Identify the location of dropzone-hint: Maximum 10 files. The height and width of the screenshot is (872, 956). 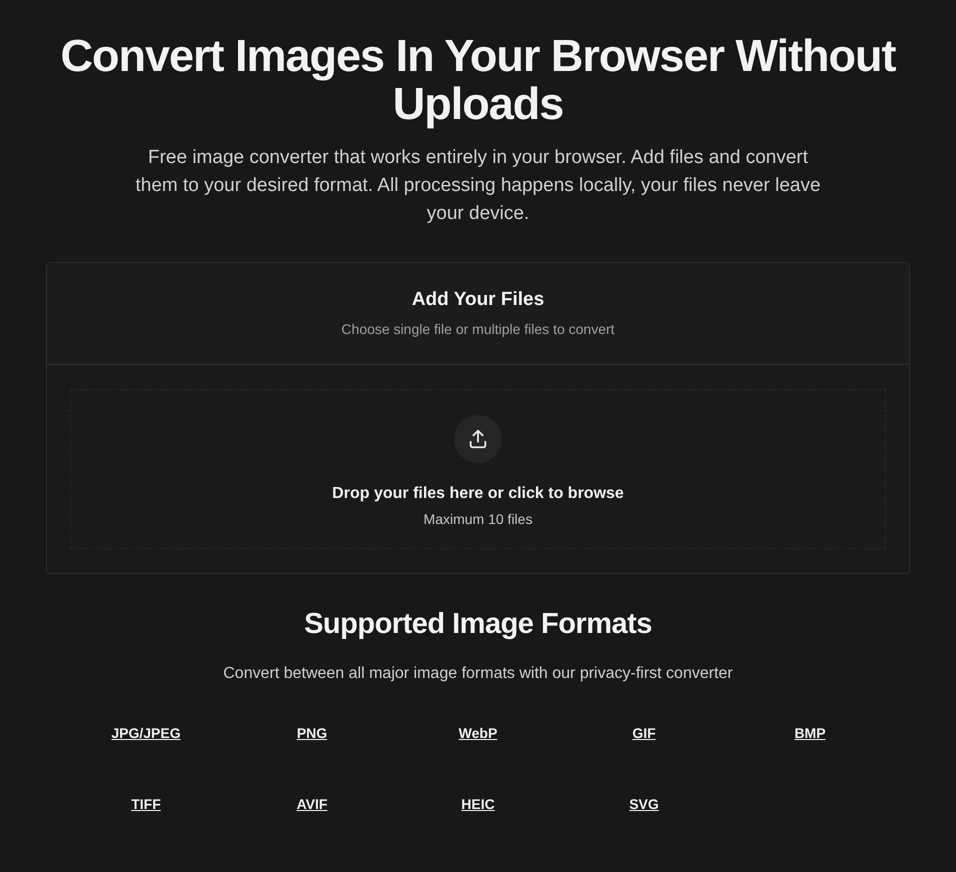
(478, 519).